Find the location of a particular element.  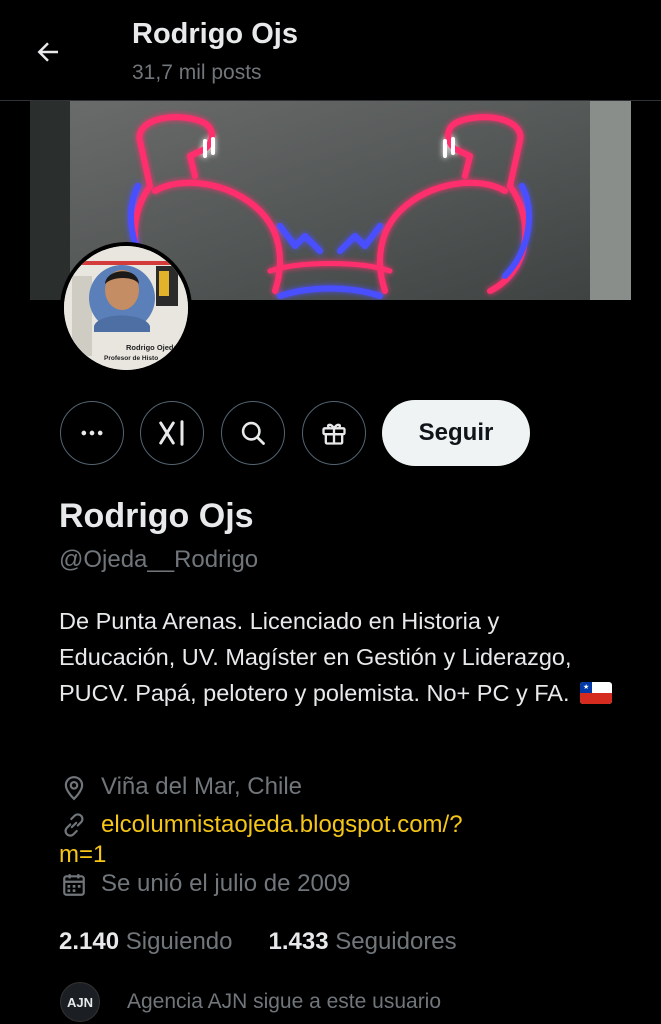

back-button is located at coordinates (48, 52).